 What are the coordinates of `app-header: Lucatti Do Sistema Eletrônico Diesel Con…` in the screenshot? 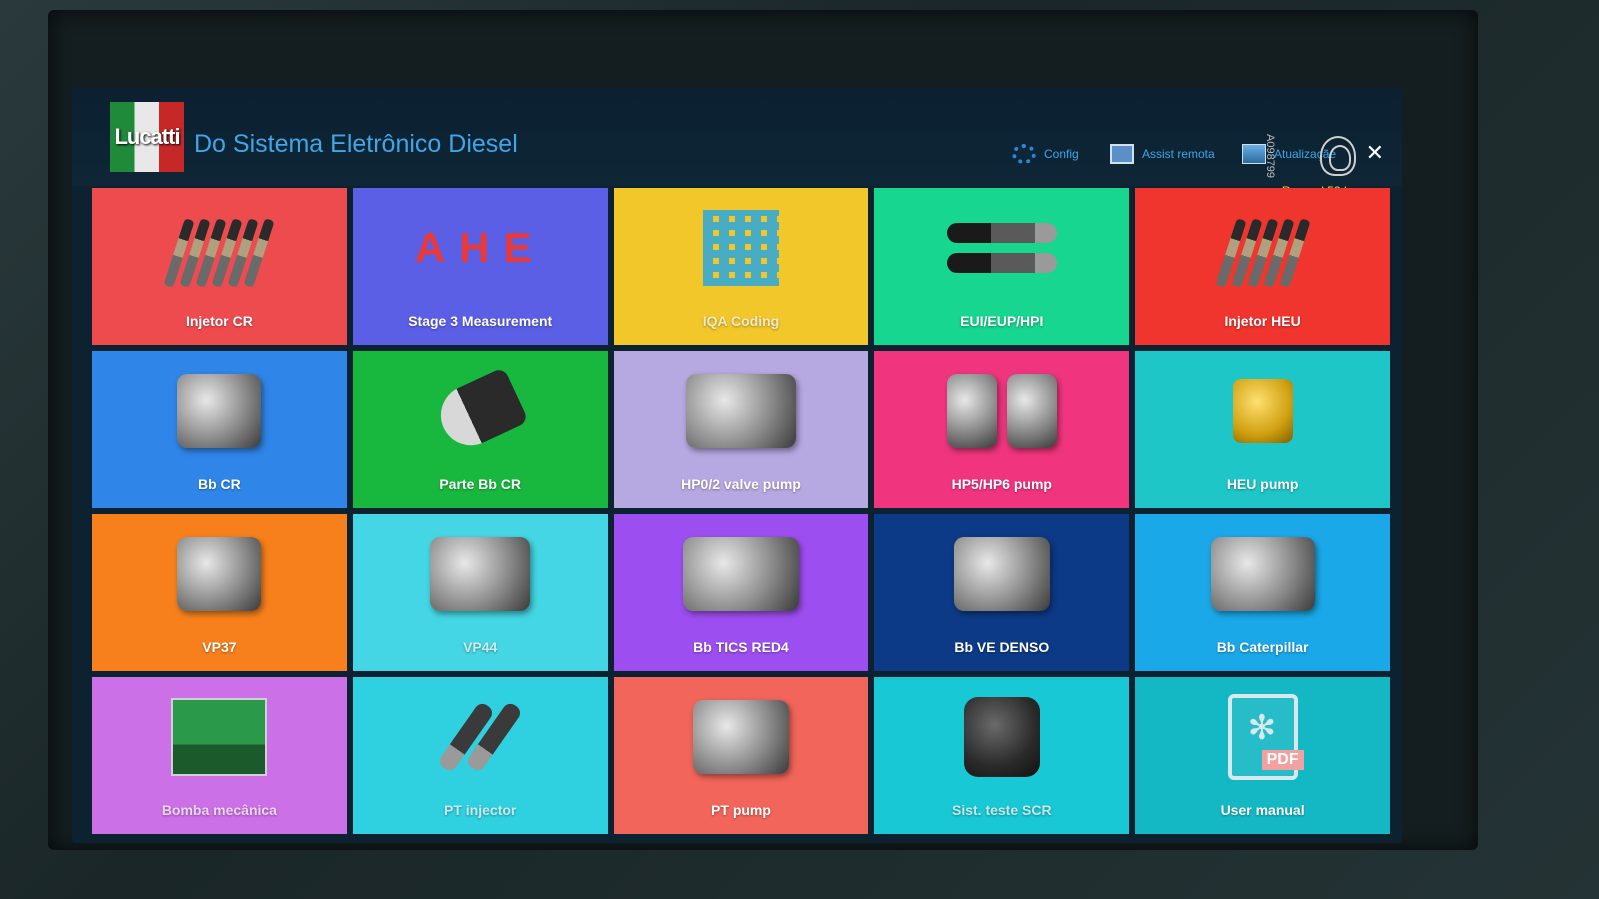 It's located at (737, 137).